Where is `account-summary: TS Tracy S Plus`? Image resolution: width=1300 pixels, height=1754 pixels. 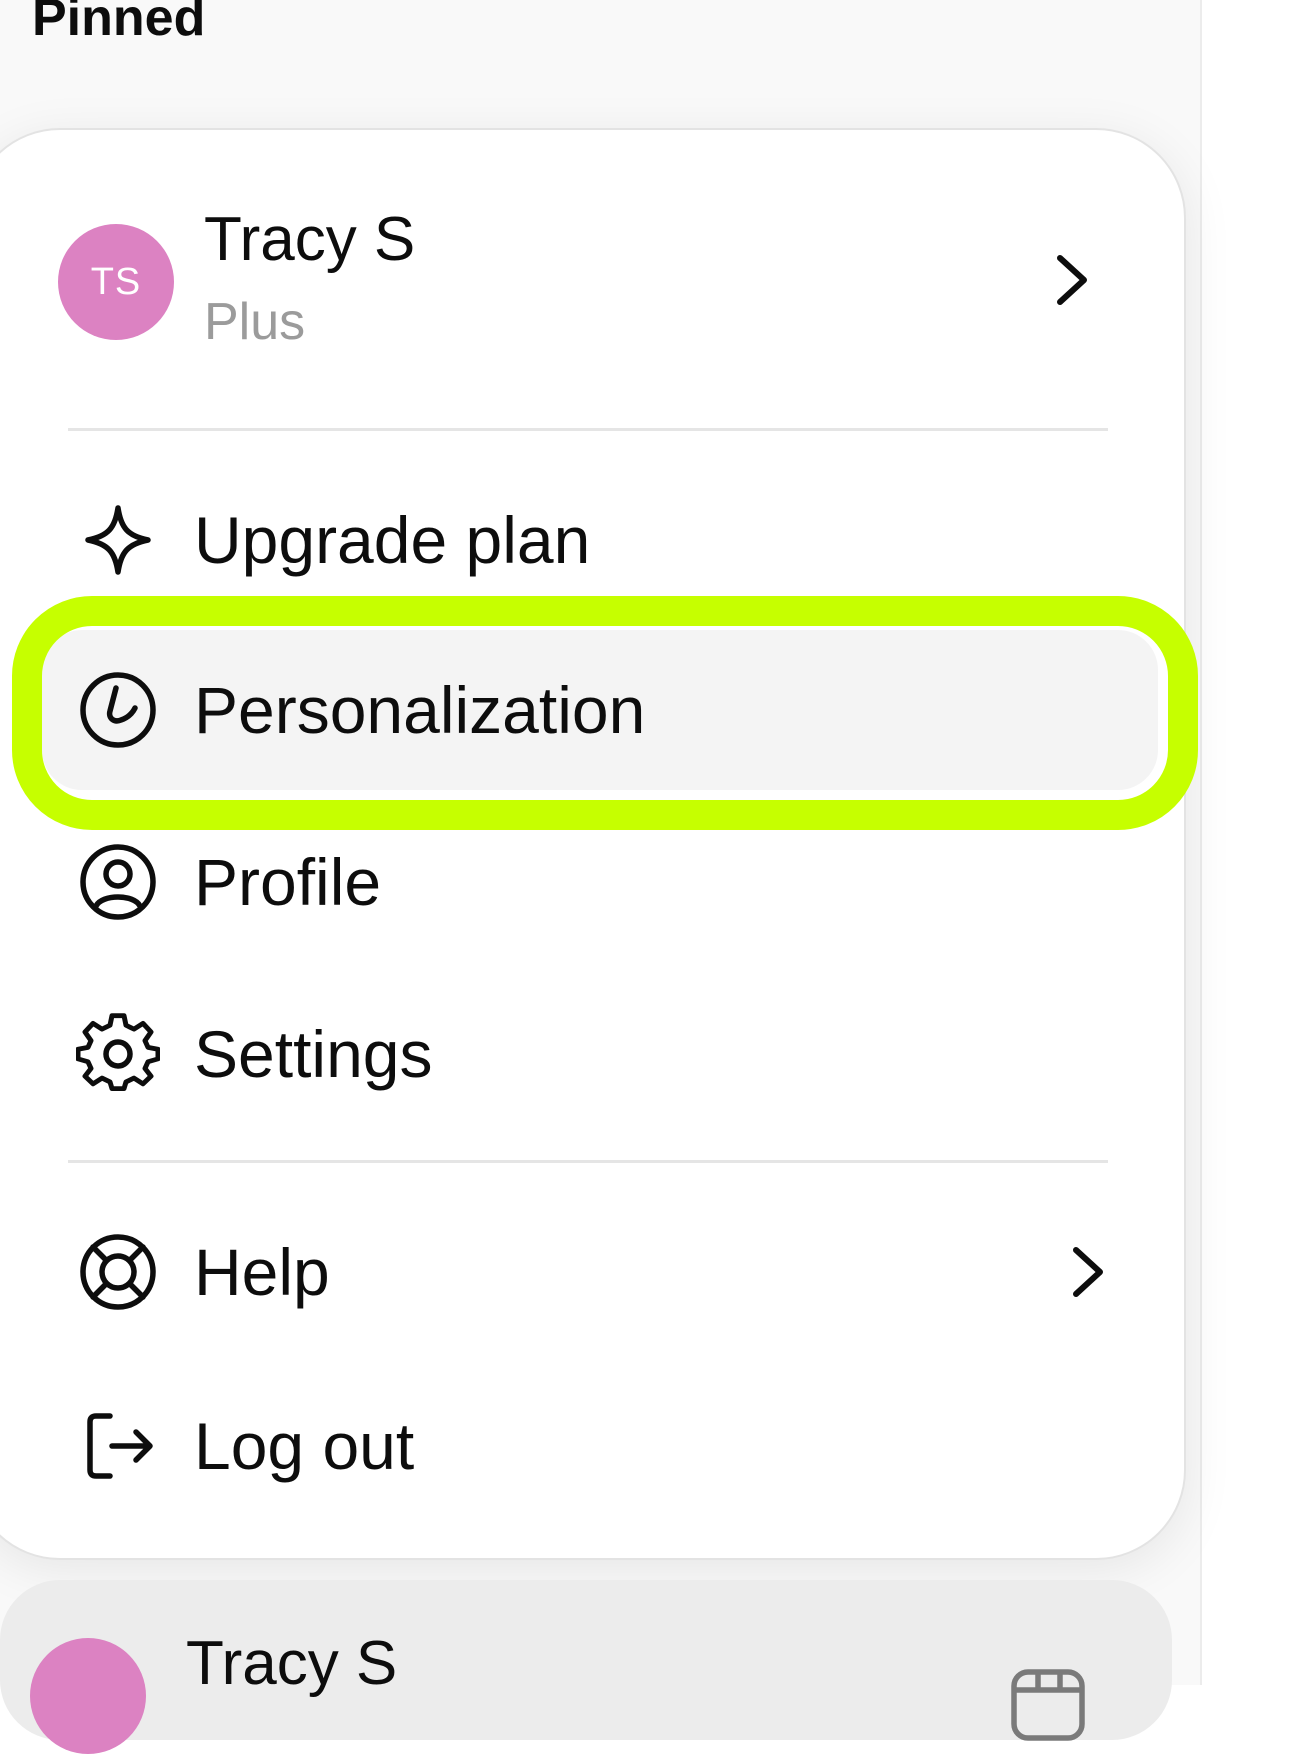
account-summary: TS Tracy S Plus is located at coordinates (580, 281).